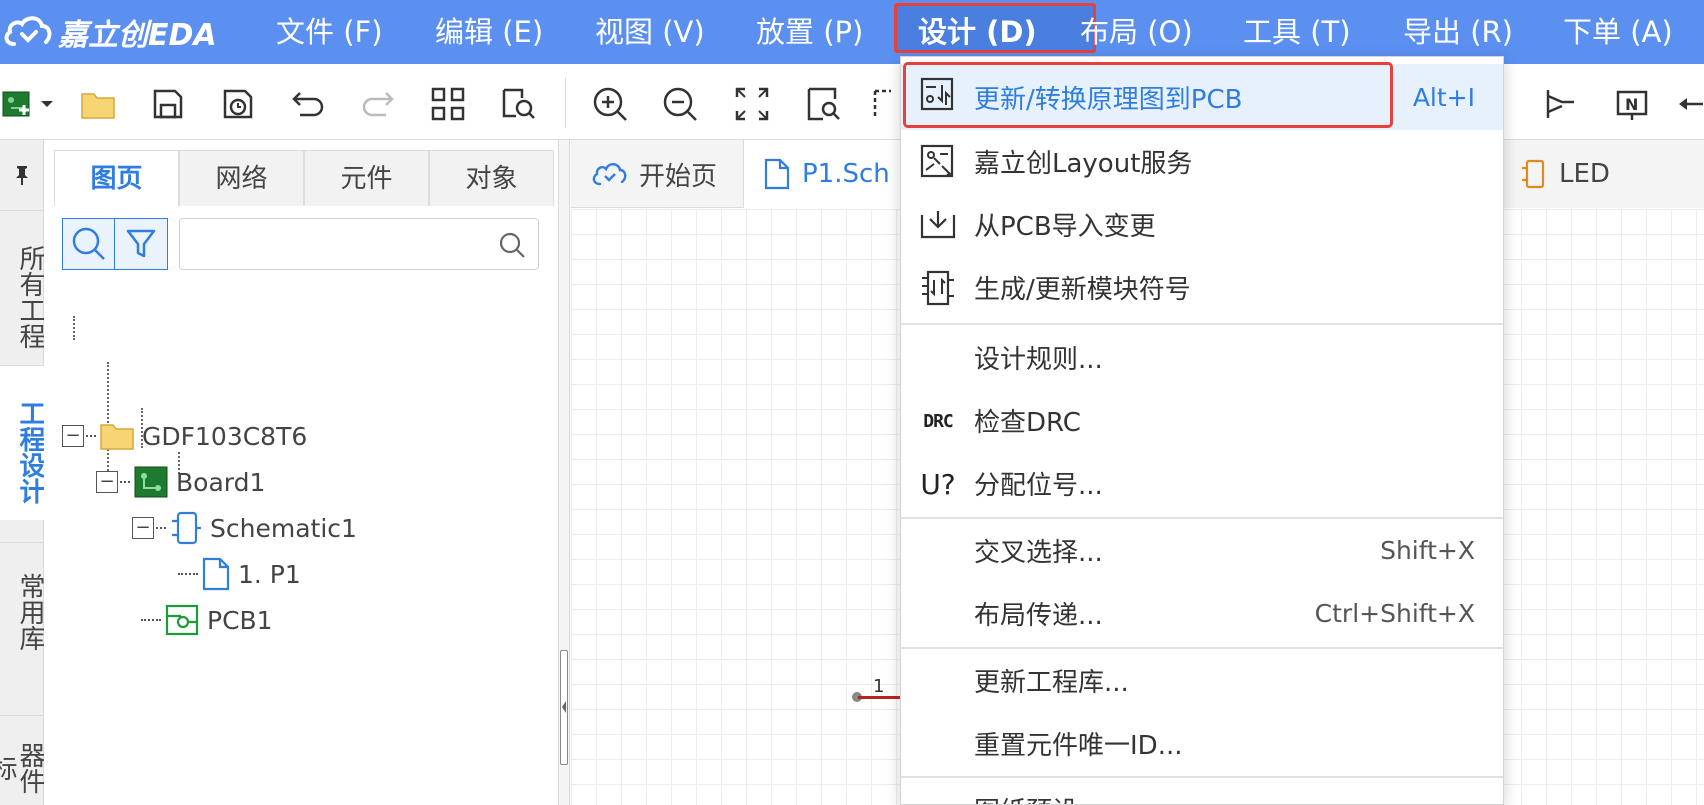 Image resolution: width=1704 pixels, height=805 pixels. What do you see at coordinates (1082, 289) in the screenshot?
I see `menu-item-label: 生成/更新模块符号` at bounding box center [1082, 289].